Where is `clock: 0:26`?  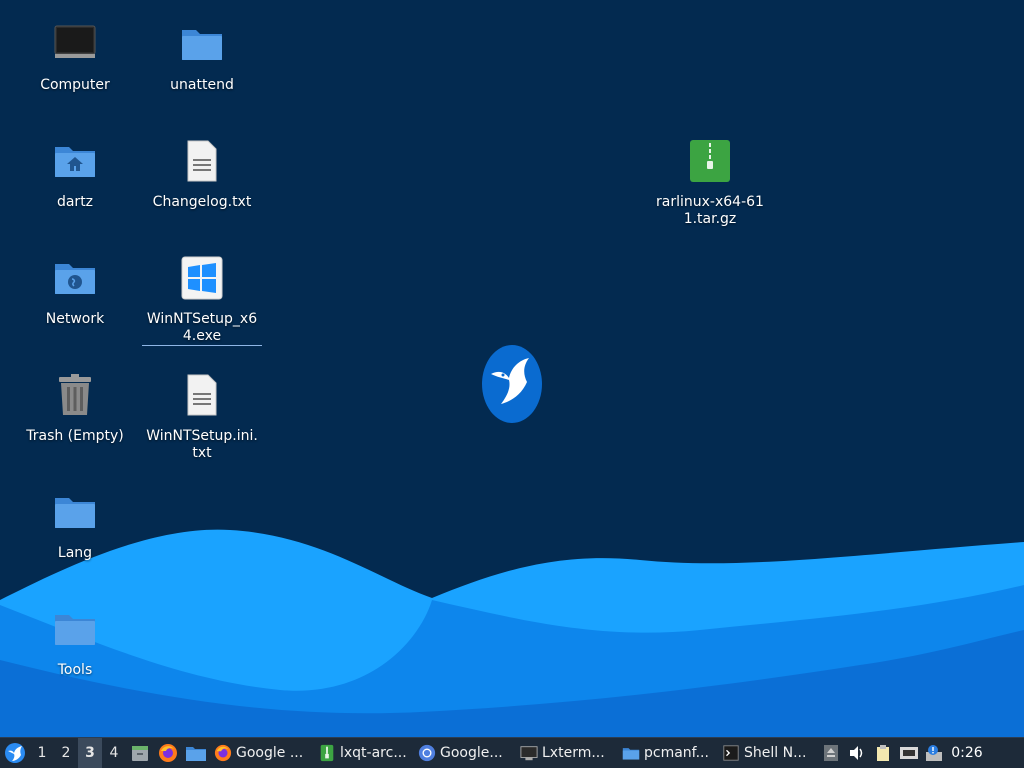
clock: 0:26 is located at coordinates (967, 753).